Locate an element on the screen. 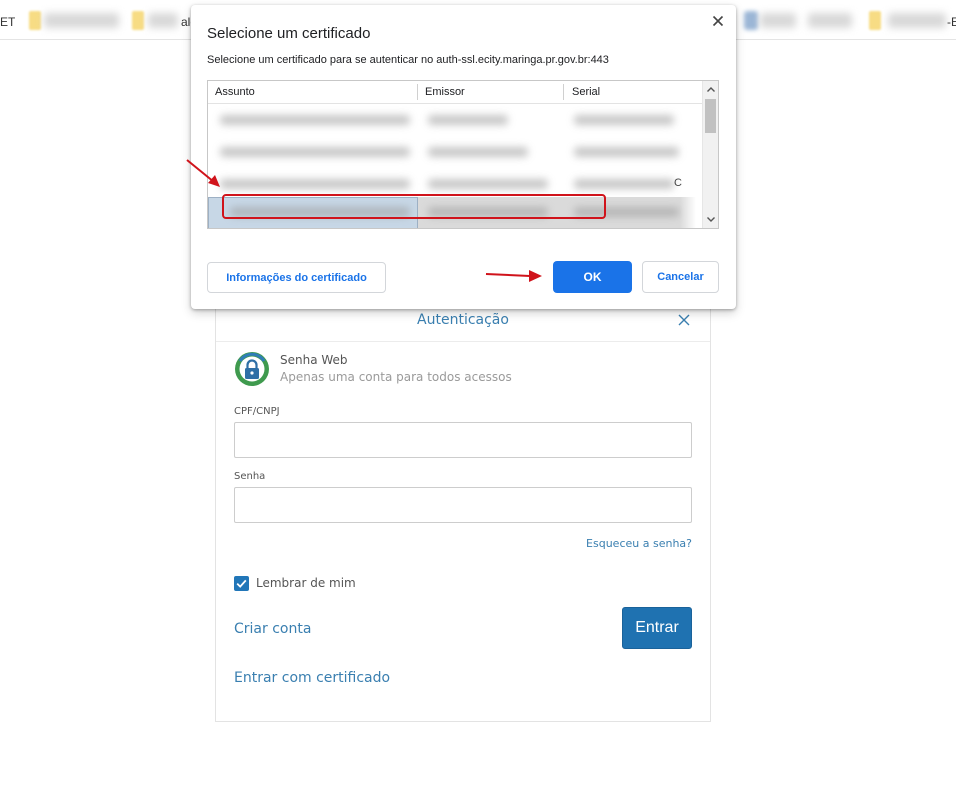  table-fade is located at coordinates (691, 166).